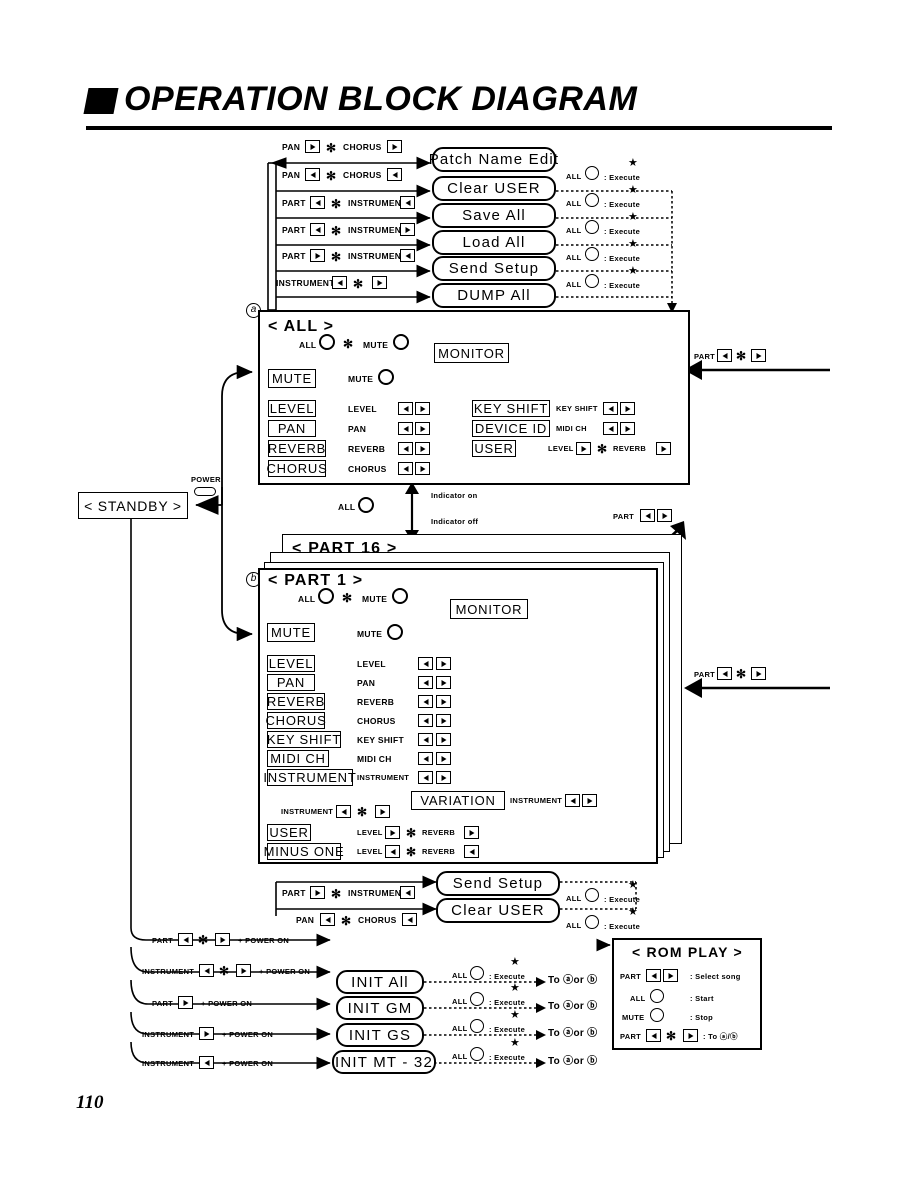 This screenshot has width=918, height=1188. What do you see at coordinates (309, 777) in the screenshot?
I see `instrument-button: INSTRUMENT` at bounding box center [309, 777].